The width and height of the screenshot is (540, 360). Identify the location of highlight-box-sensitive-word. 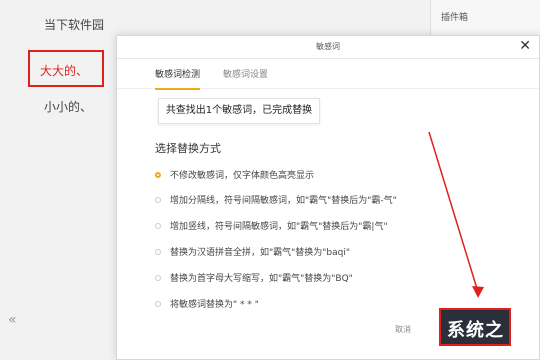
(66, 68).